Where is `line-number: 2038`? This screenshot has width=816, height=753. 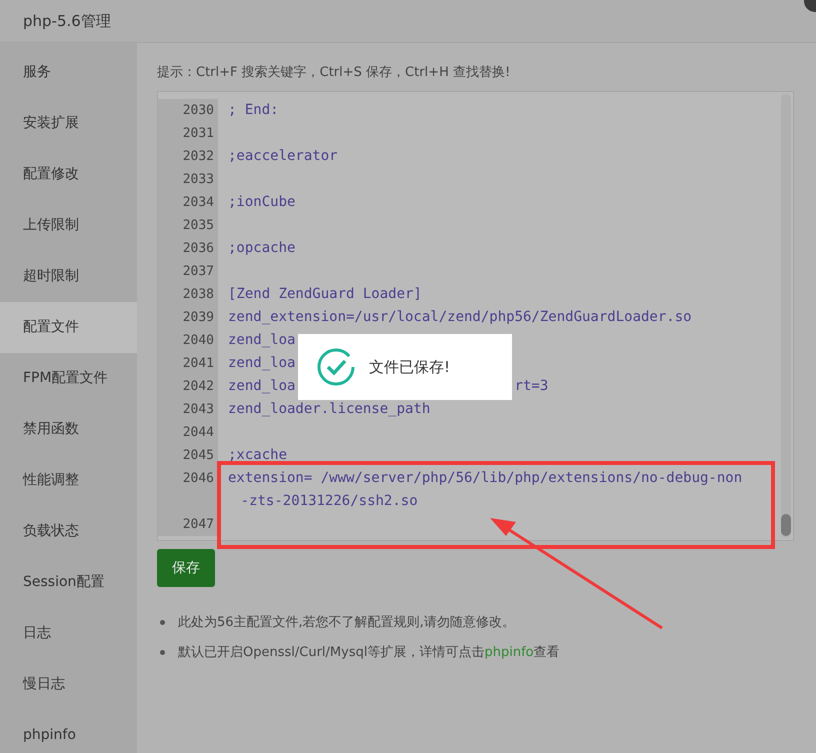
line-number: 2038 is located at coordinates (188, 294).